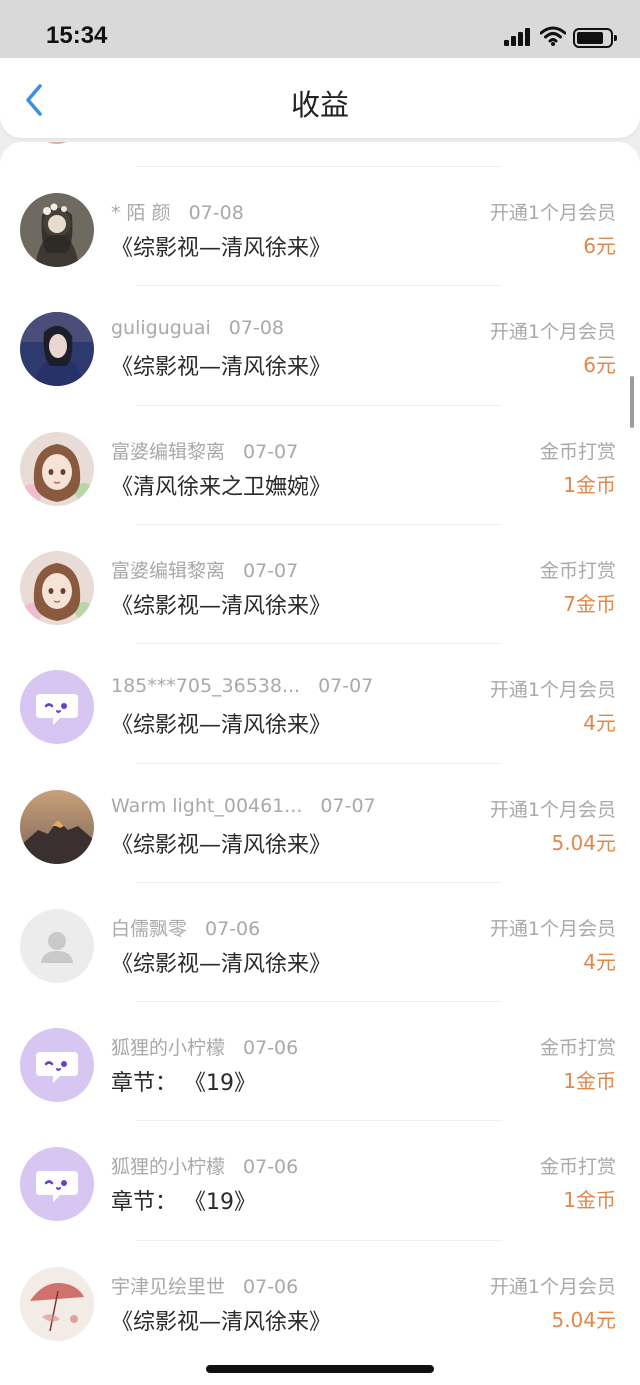 This screenshot has height=1385, width=640. I want to click on user-name: guliguguai, so click(161, 328).